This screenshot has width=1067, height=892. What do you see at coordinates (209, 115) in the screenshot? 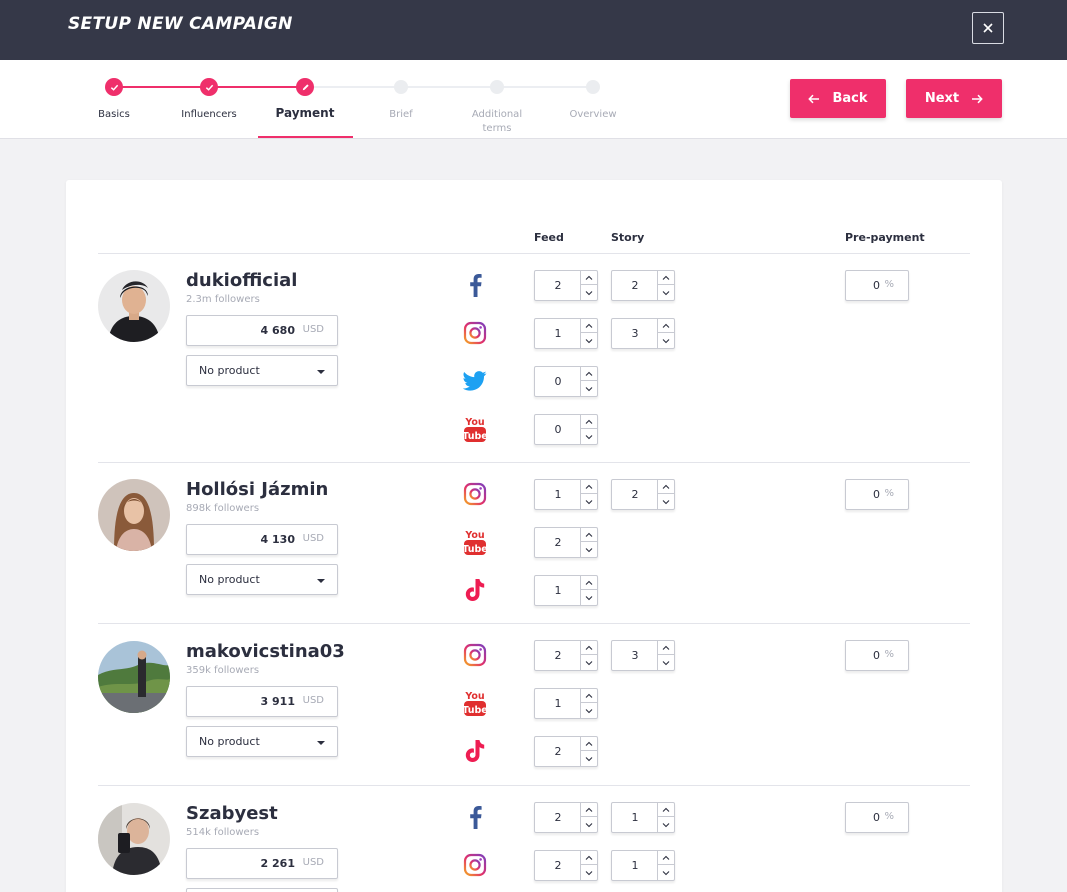
I see `step-label-influencers: Influencers` at bounding box center [209, 115].